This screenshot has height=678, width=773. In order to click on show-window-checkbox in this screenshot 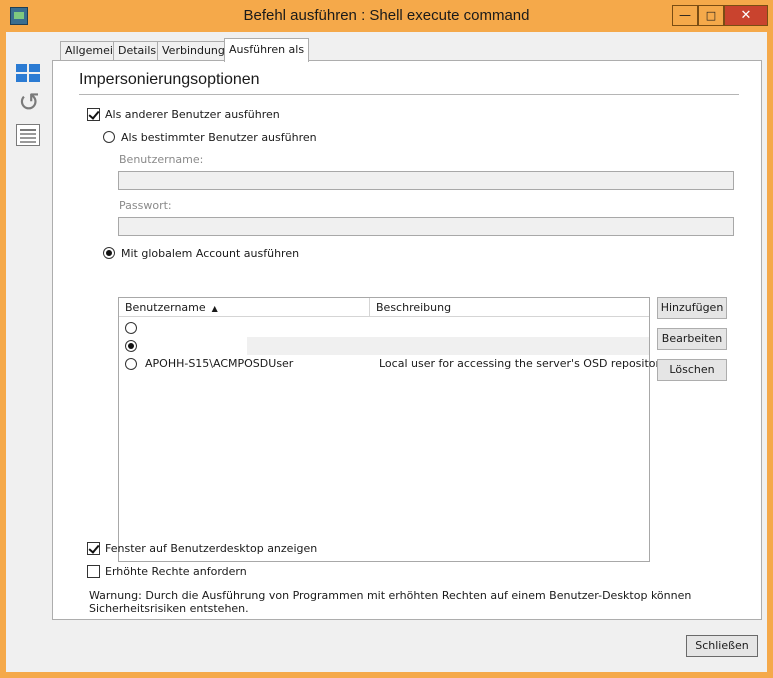, I will do `click(93, 548)`.